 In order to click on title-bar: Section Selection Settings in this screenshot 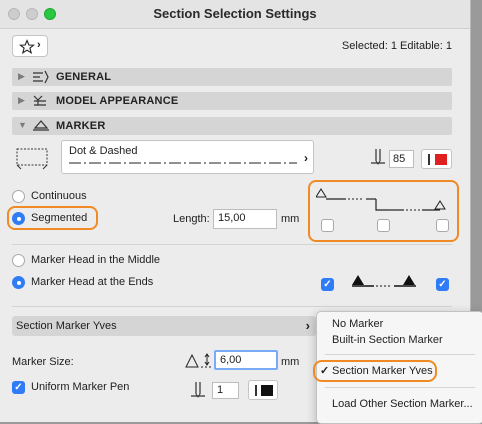, I will do `click(235, 14)`.